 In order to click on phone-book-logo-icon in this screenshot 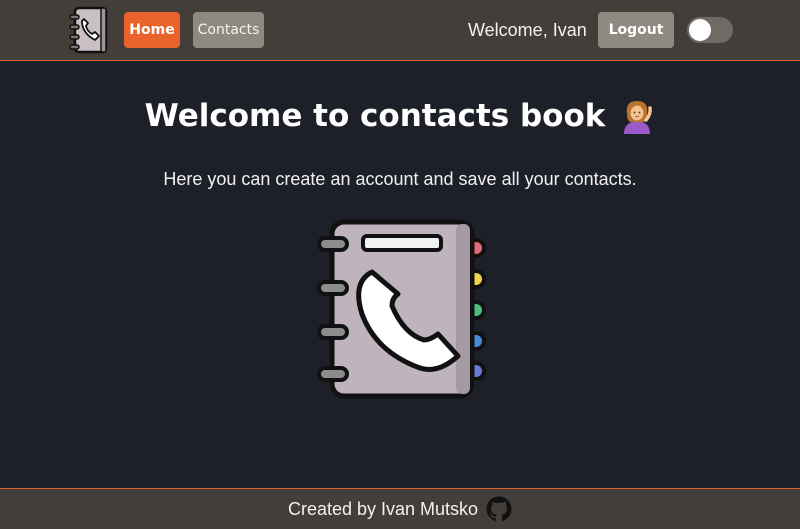, I will do `click(90, 30)`.